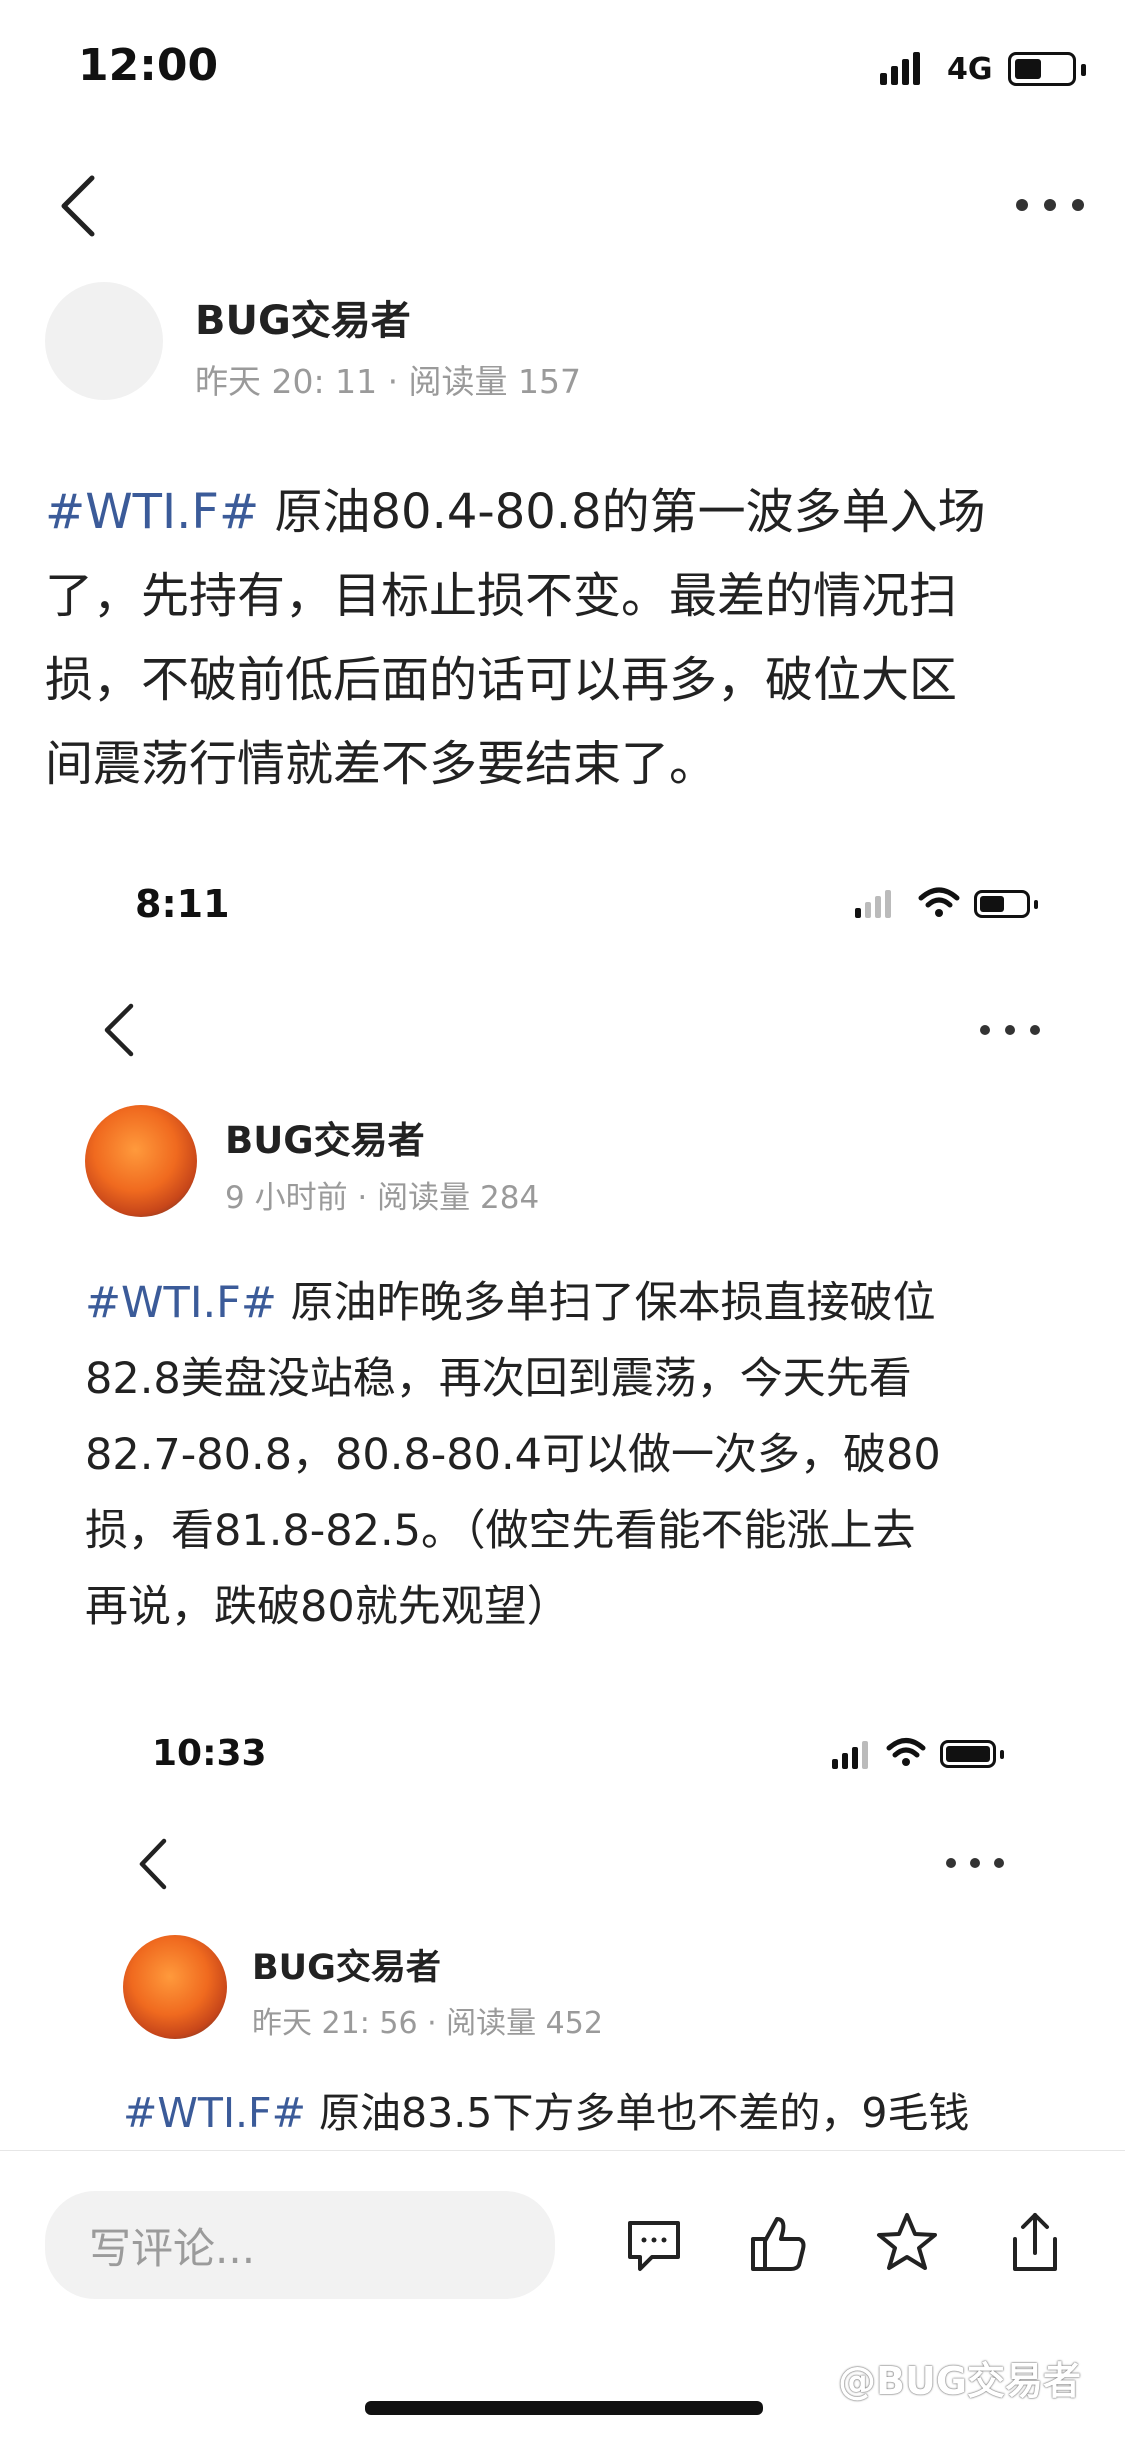 The width and height of the screenshot is (1125, 2437). I want to click on star-icon, so click(907, 2241).